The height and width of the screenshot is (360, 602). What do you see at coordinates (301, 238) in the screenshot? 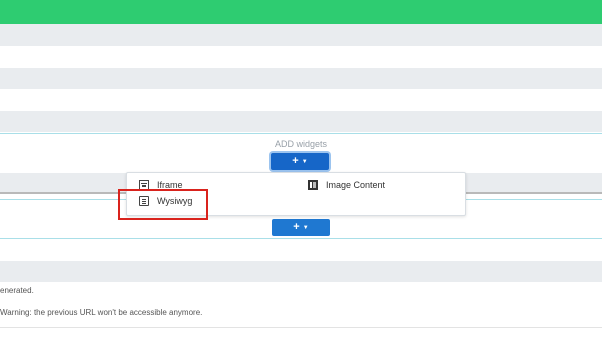
I see `section-border-bottom` at bounding box center [301, 238].